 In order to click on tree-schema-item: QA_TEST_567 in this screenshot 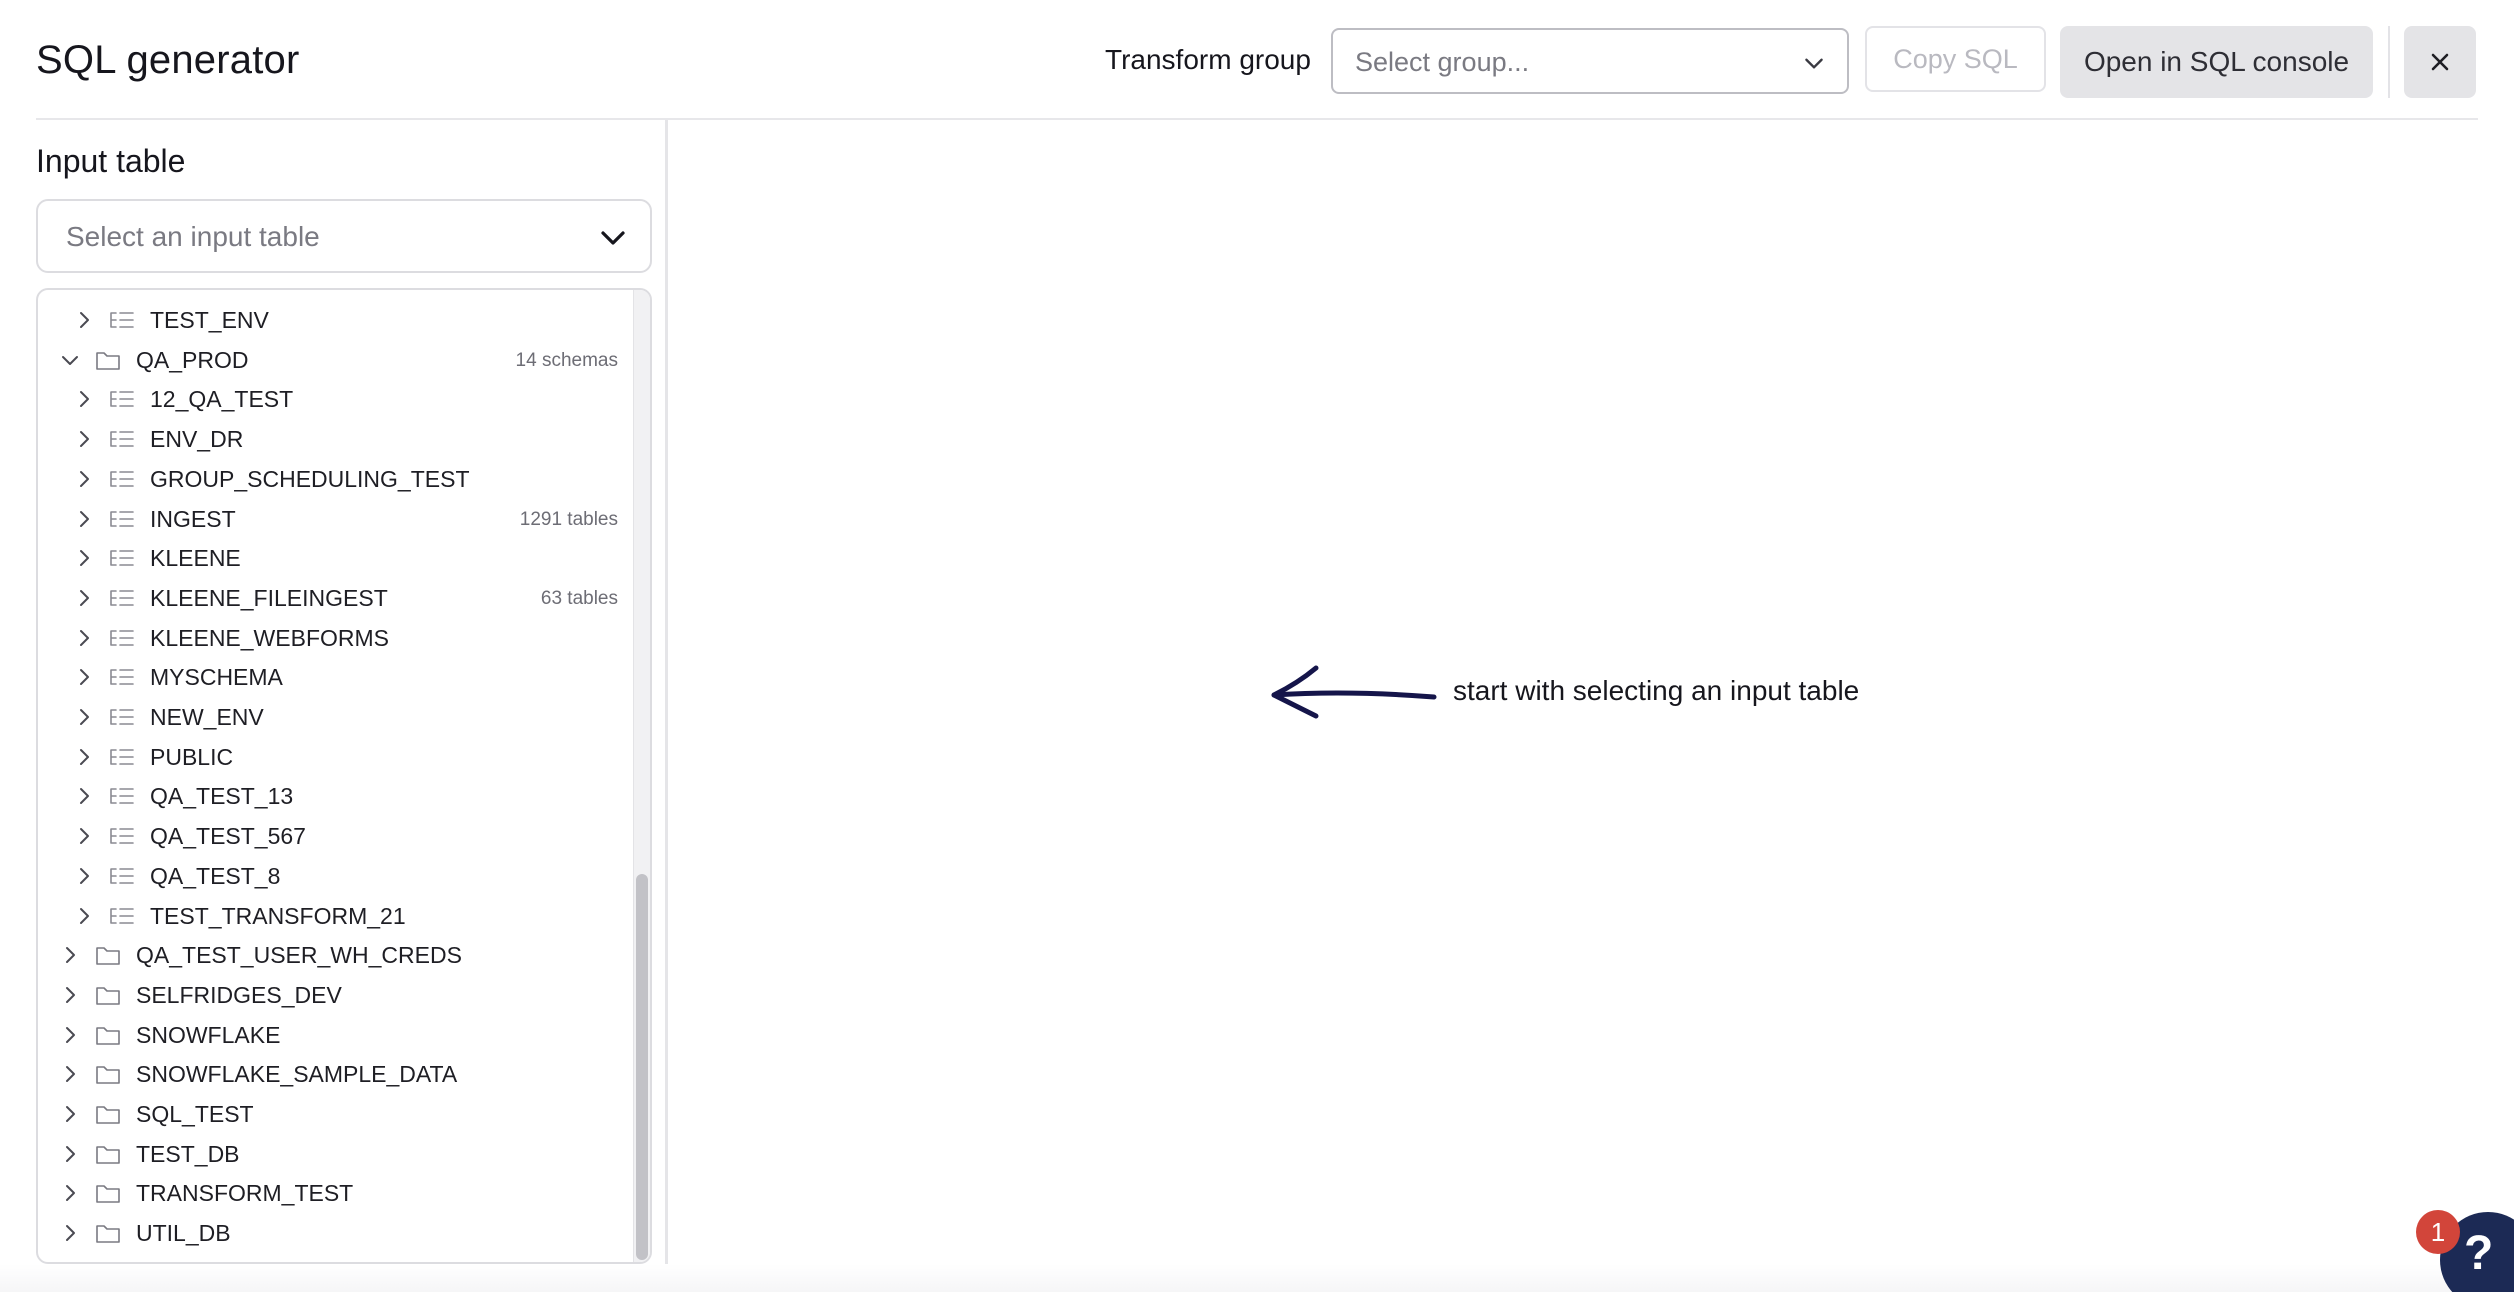, I will do `click(328, 836)`.